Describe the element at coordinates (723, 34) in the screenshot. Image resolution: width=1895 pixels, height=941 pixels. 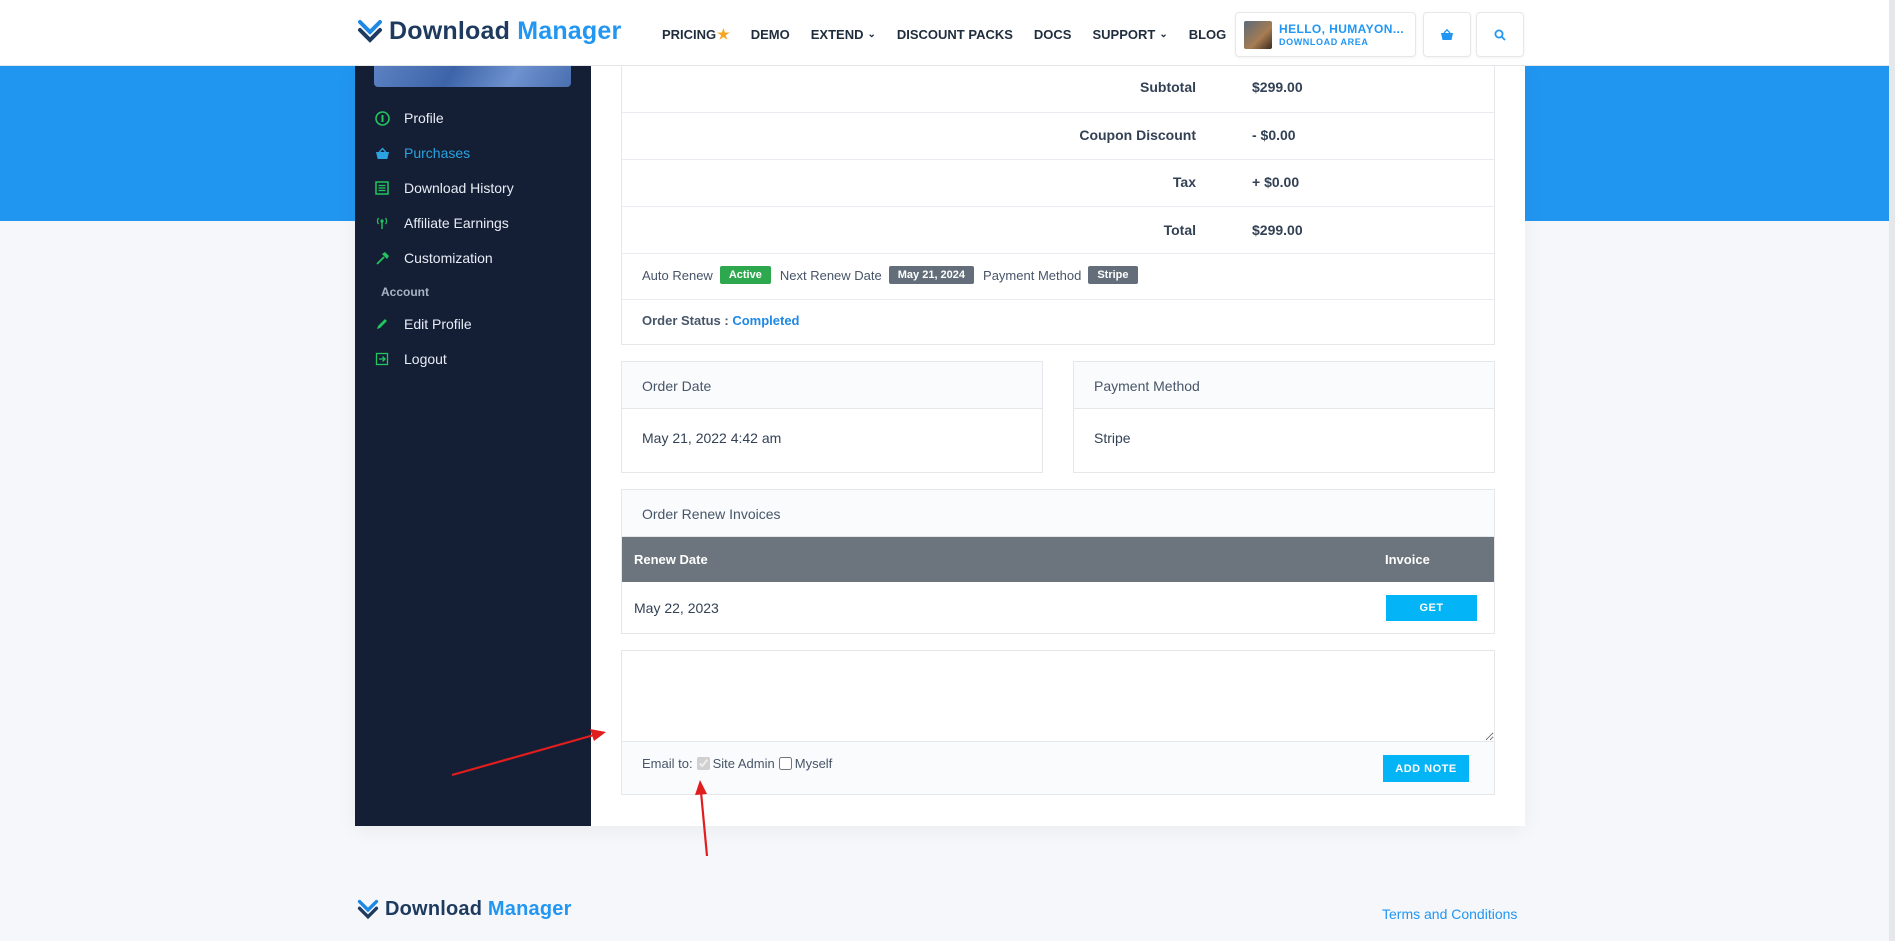
I see `star-icon: ★` at that location.